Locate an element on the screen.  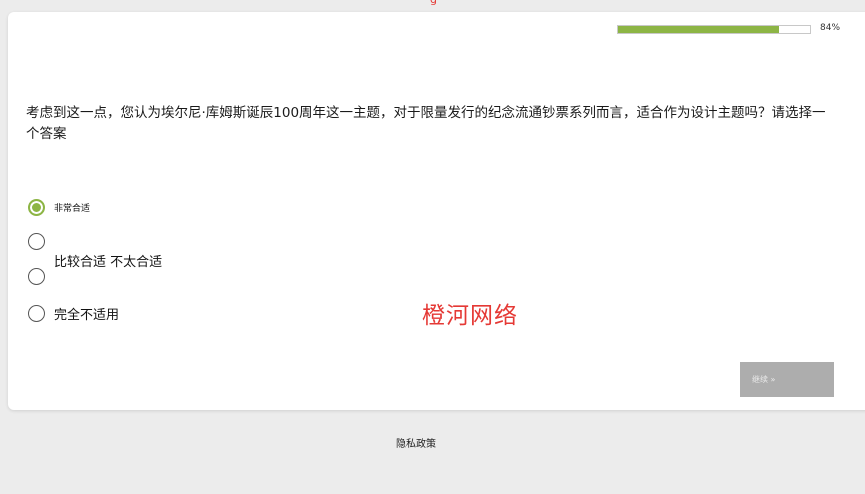
progress-percent: 84% is located at coordinates (830, 28).